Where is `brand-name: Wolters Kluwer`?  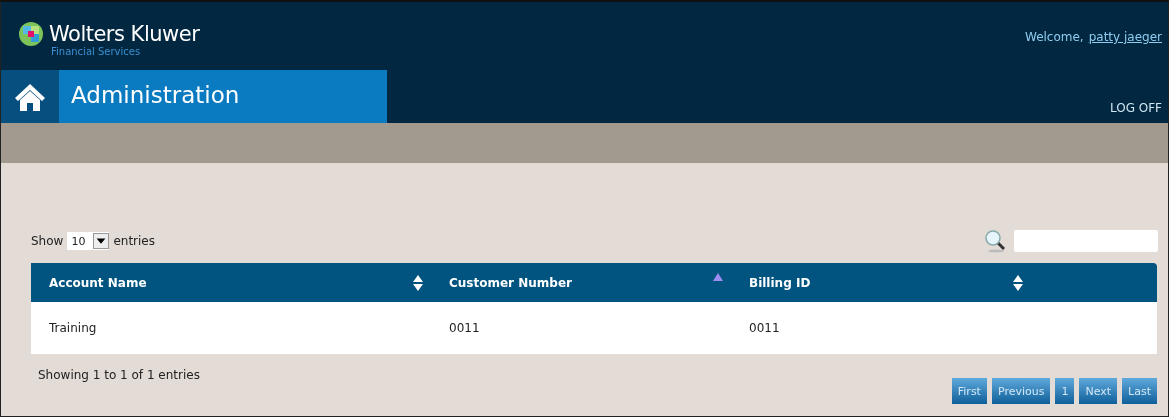 brand-name: Wolters Kluwer is located at coordinates (124, 34).